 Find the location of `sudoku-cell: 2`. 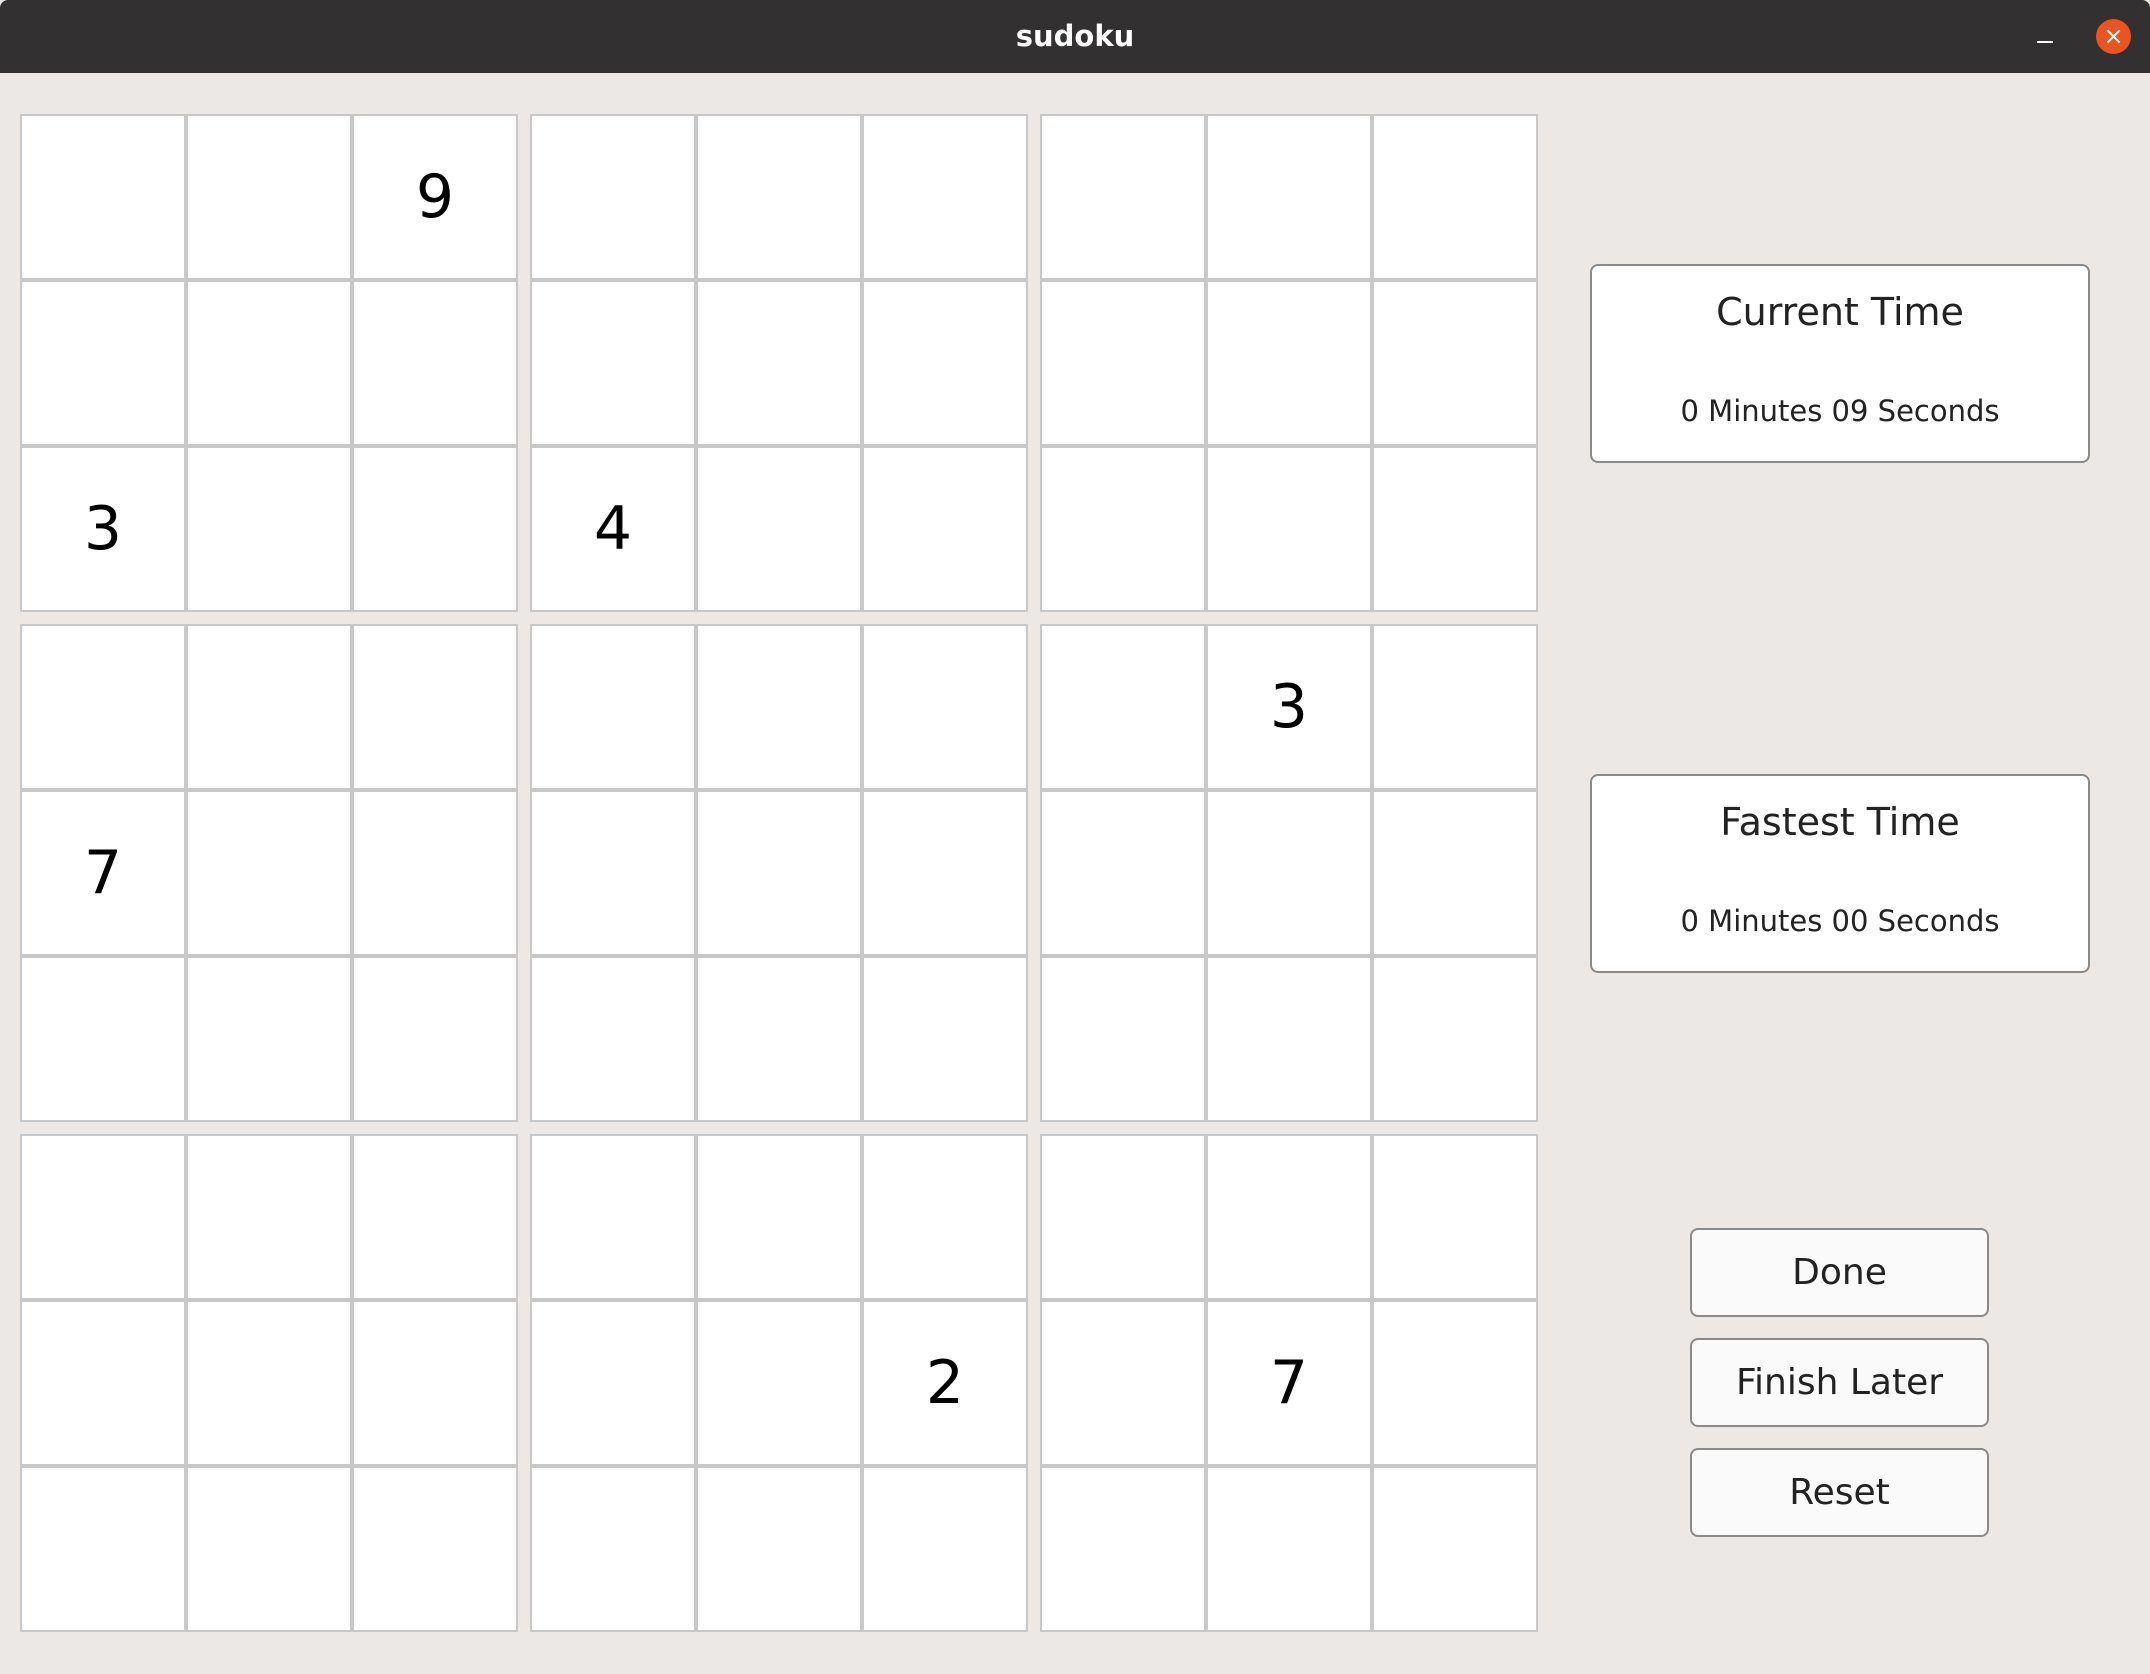

sudoku-cell: 2 is located at coordinates (945, 1383).